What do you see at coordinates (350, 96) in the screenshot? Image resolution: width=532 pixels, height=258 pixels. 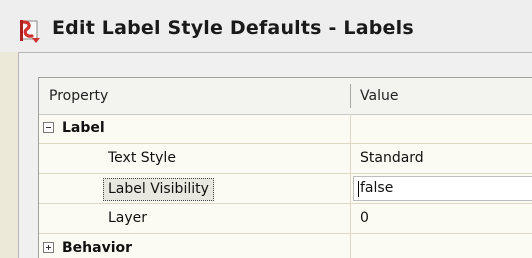 I see `column-divider` at bounding box center [350, 96].